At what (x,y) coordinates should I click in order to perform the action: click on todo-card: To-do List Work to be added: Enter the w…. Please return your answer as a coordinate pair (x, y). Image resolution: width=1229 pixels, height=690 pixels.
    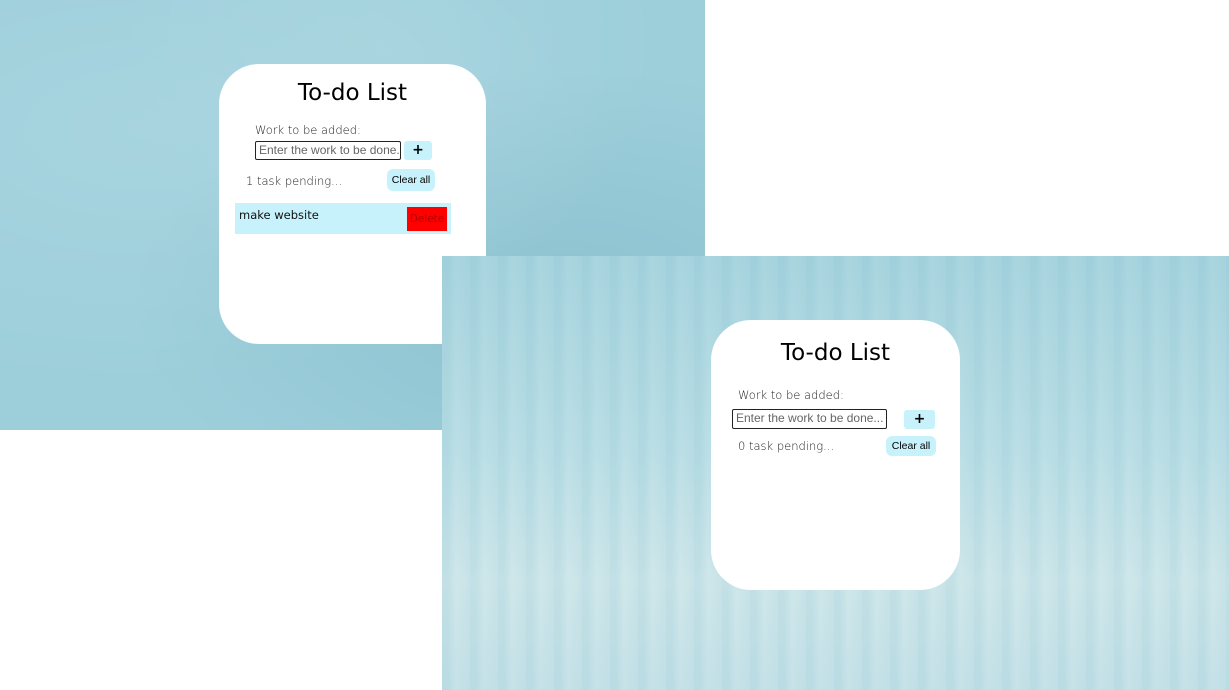
    Looking at the image, I should click on (835, 455).